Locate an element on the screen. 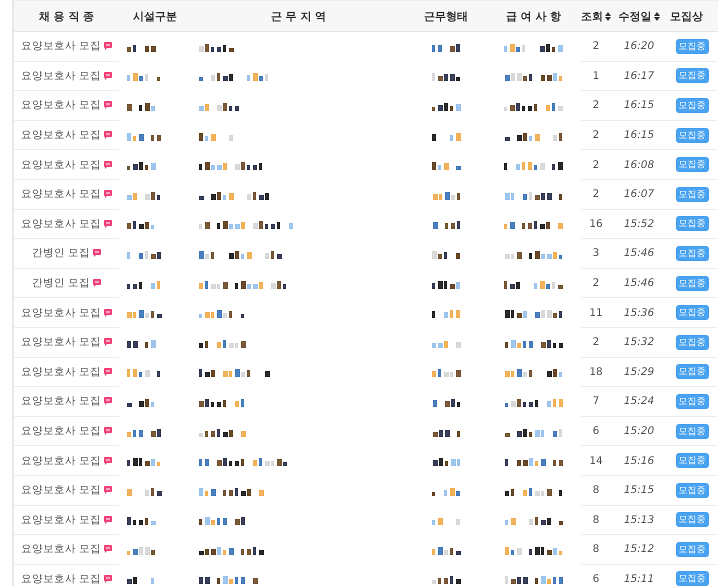  column-header: 채 용 직 종 is located at coordinates (66, 16).